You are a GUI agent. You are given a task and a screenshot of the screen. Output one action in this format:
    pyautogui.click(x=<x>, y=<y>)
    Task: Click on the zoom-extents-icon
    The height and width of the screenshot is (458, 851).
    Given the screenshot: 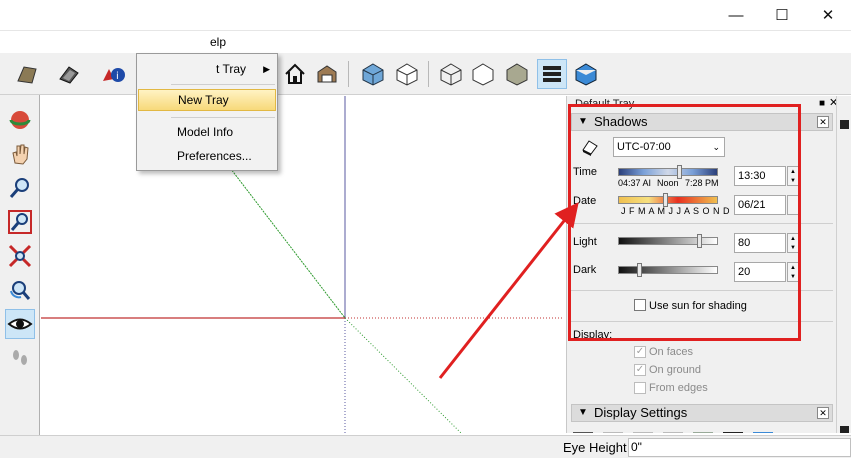 What is the action you would take?
    pyautogui.click(x=20, y=256)
    